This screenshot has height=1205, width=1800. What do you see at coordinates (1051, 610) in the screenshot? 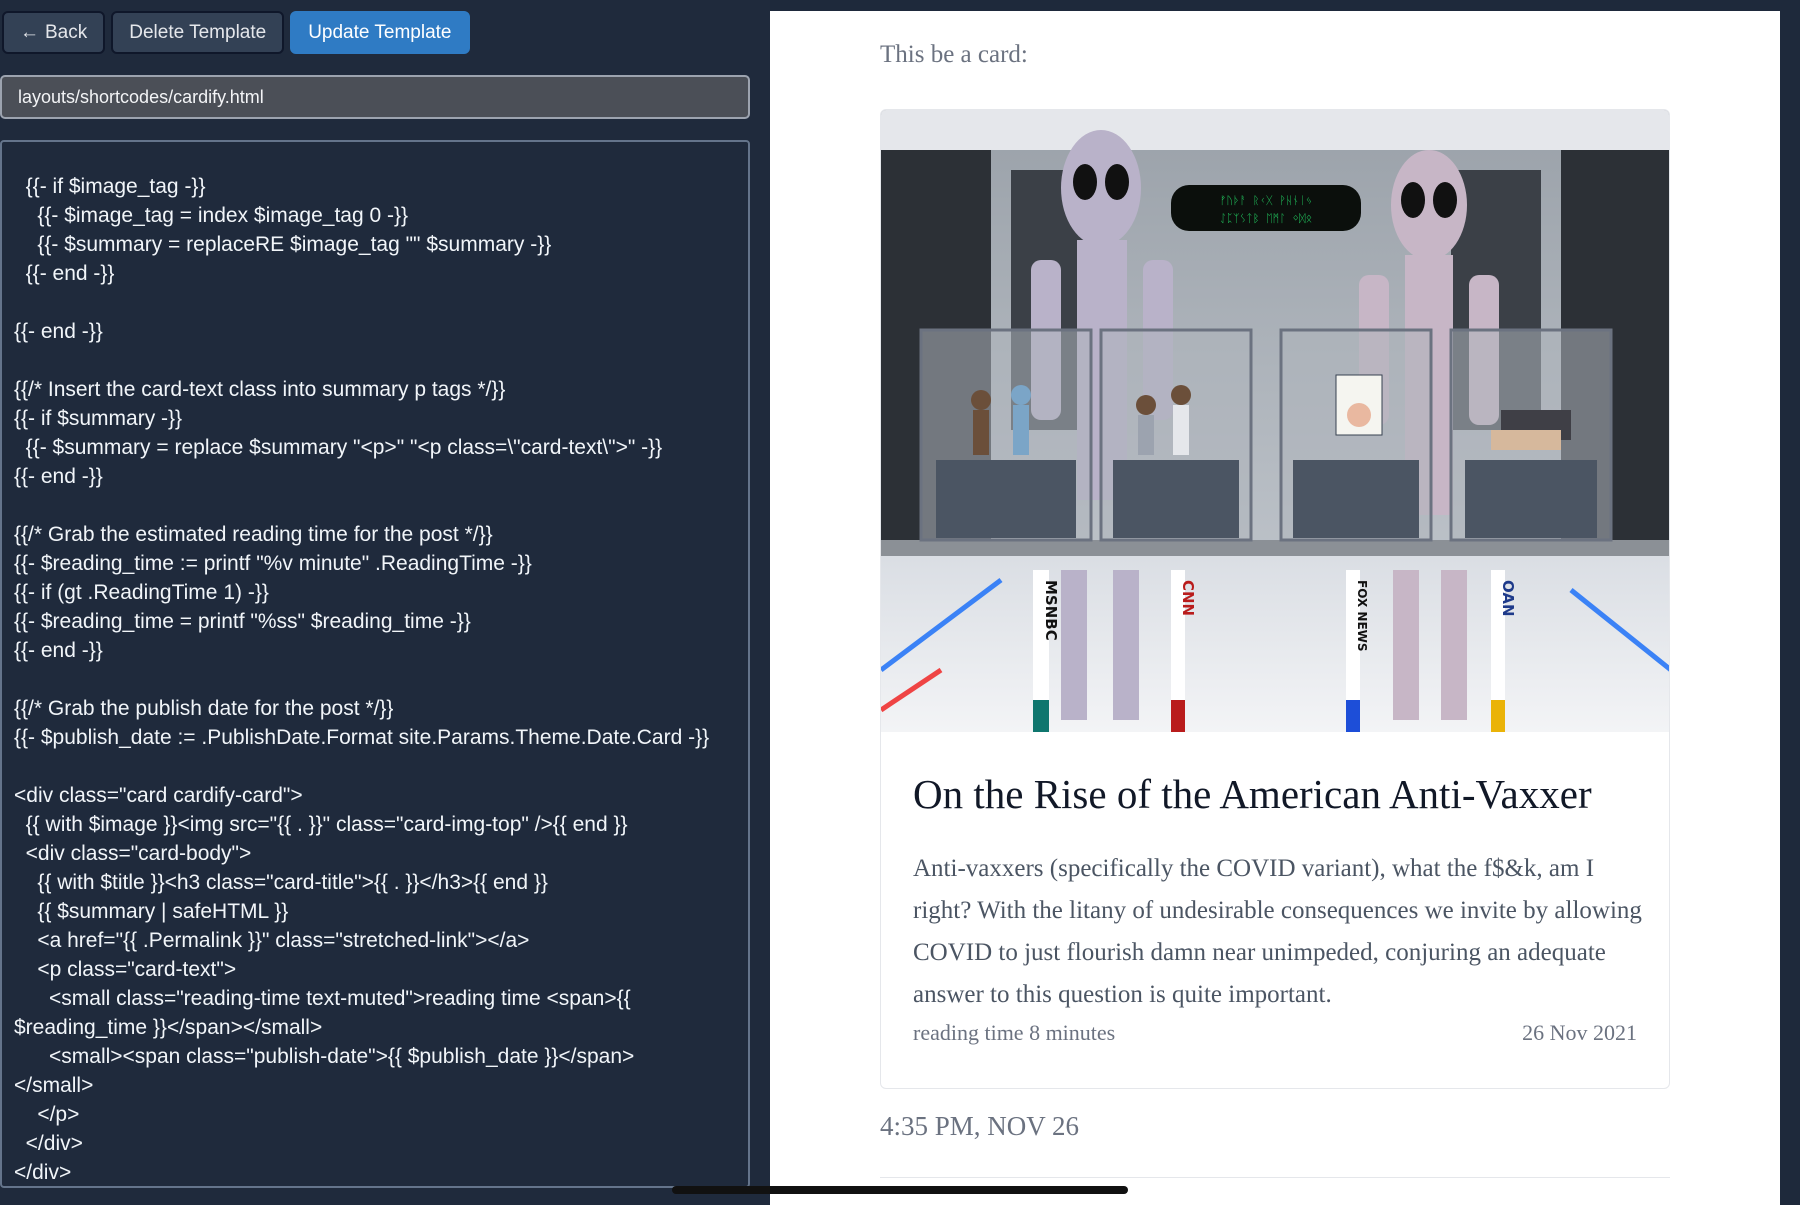
I see `msnbc-label: MSNBC` at bounding box center [1051, 610].